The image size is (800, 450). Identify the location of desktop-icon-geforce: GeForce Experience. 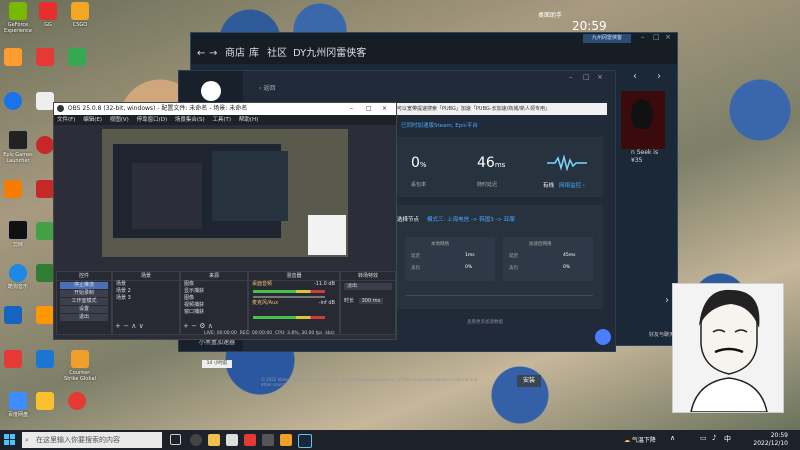
(18, 18).